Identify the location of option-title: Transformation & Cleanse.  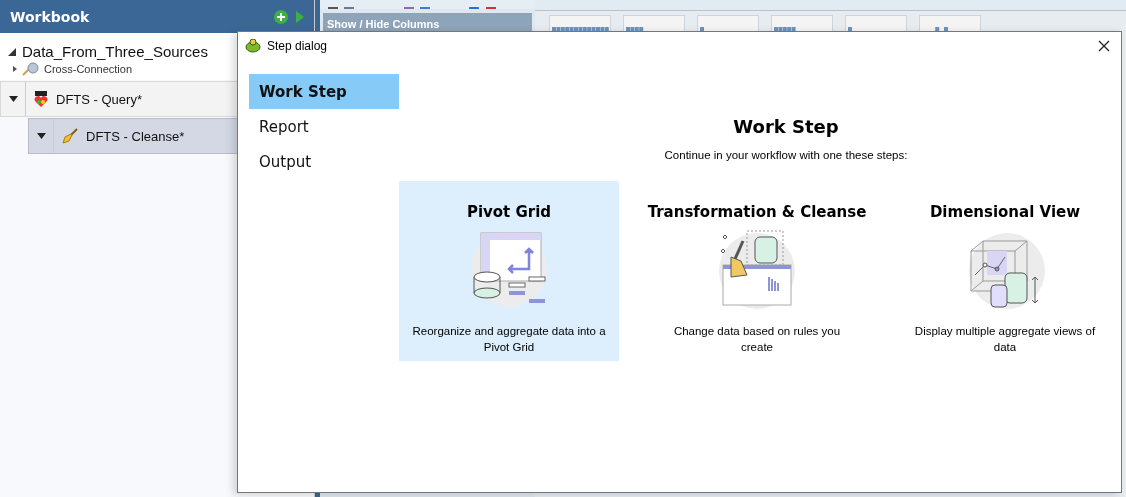
(757, 212).